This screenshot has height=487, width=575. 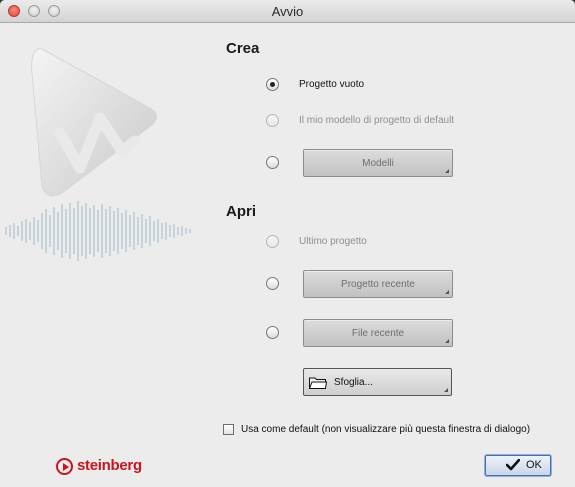 I want to click on radio-default-template, so click(x=272, y=120).